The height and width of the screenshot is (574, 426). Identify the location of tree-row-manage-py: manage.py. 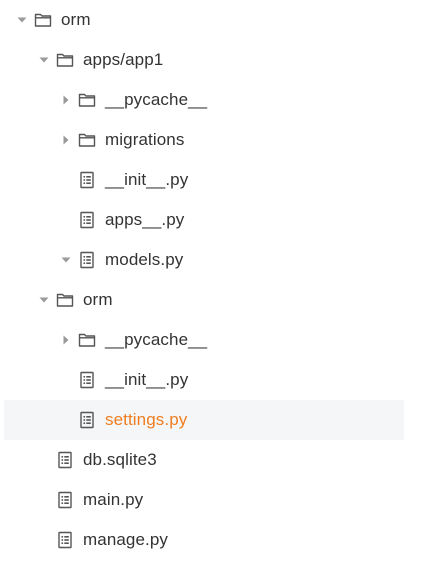
(204, 540).